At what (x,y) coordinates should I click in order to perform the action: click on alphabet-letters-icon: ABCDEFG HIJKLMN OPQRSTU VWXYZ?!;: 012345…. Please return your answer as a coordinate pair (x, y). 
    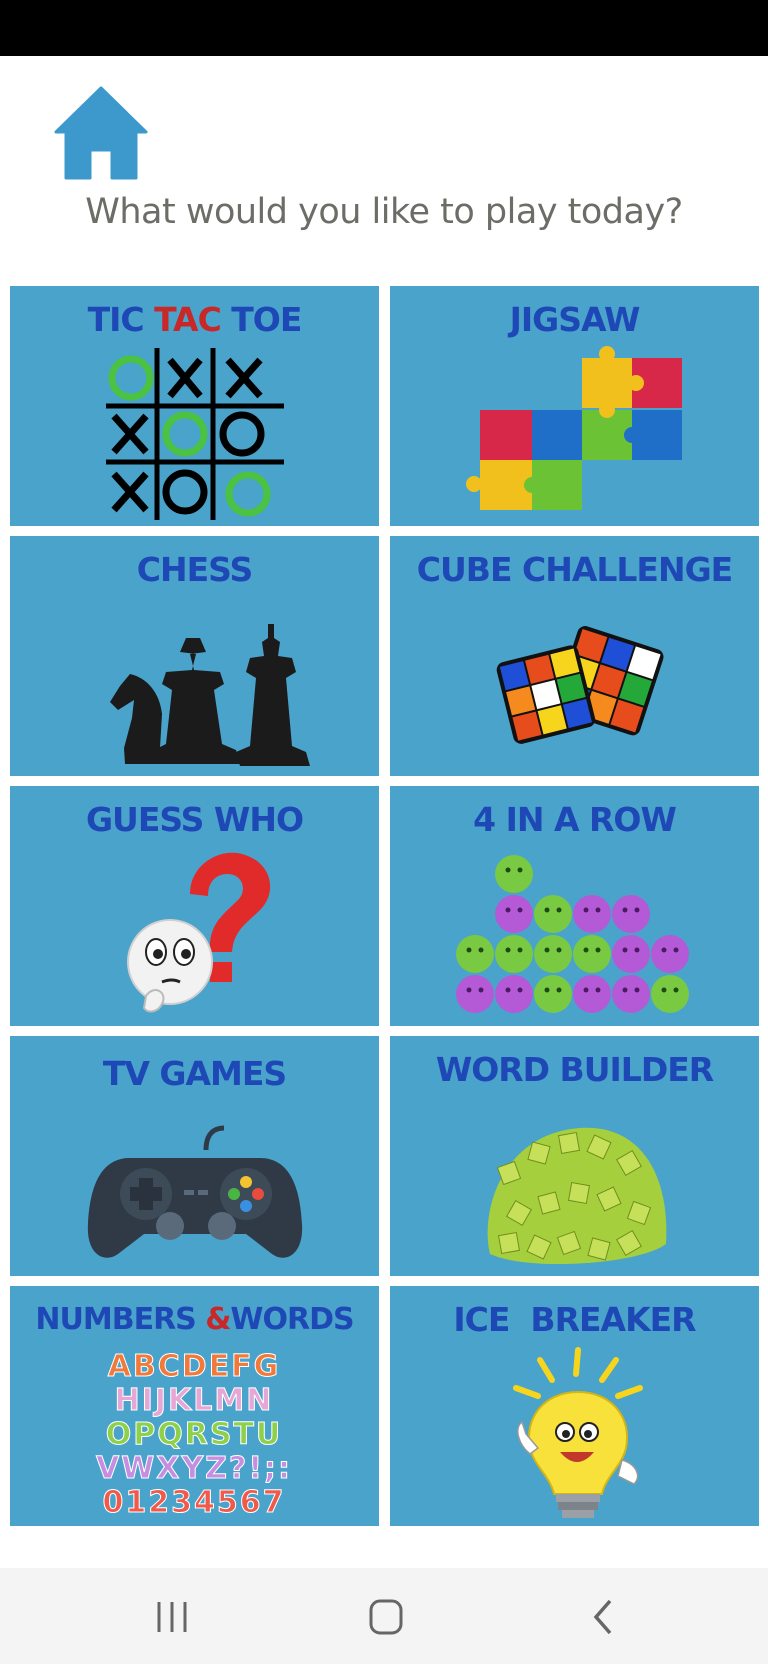
    Looking at the image, I should click on (194, 1435).